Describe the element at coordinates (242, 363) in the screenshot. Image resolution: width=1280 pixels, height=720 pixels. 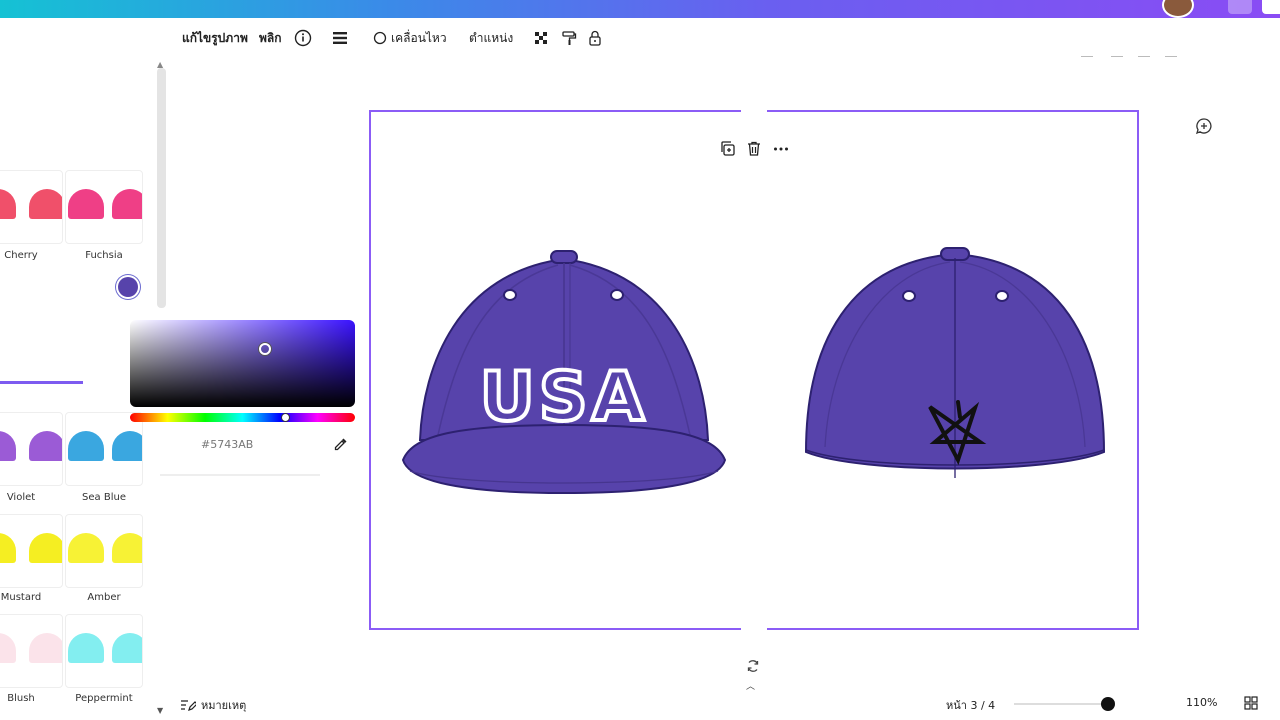
I see `color-saturation-picker` at that location.